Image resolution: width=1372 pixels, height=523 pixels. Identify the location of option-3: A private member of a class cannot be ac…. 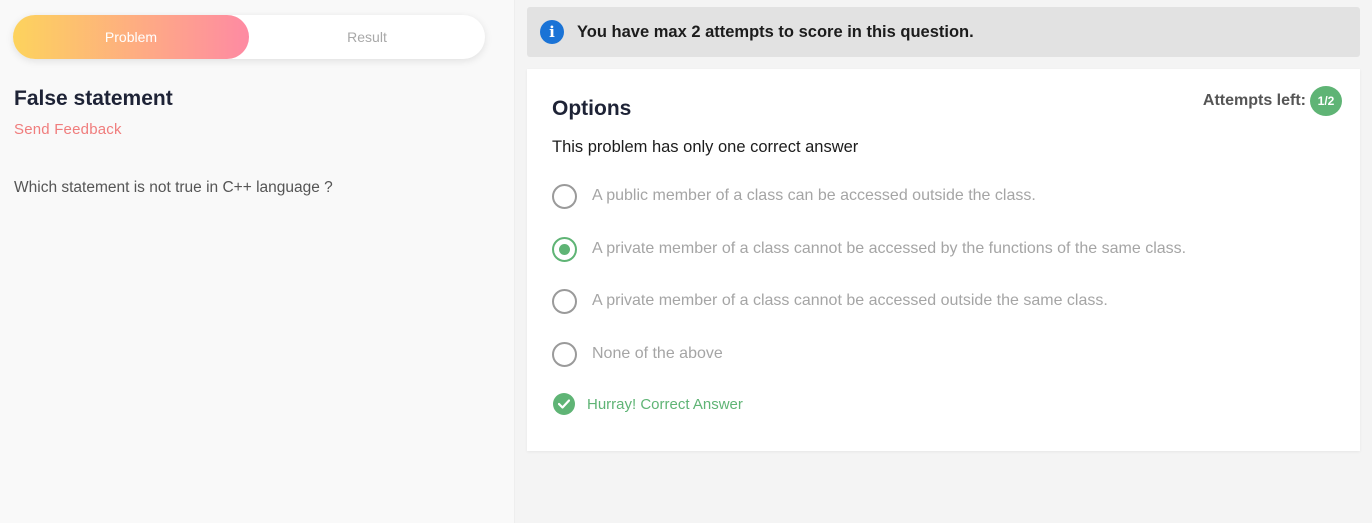
(830, 301).